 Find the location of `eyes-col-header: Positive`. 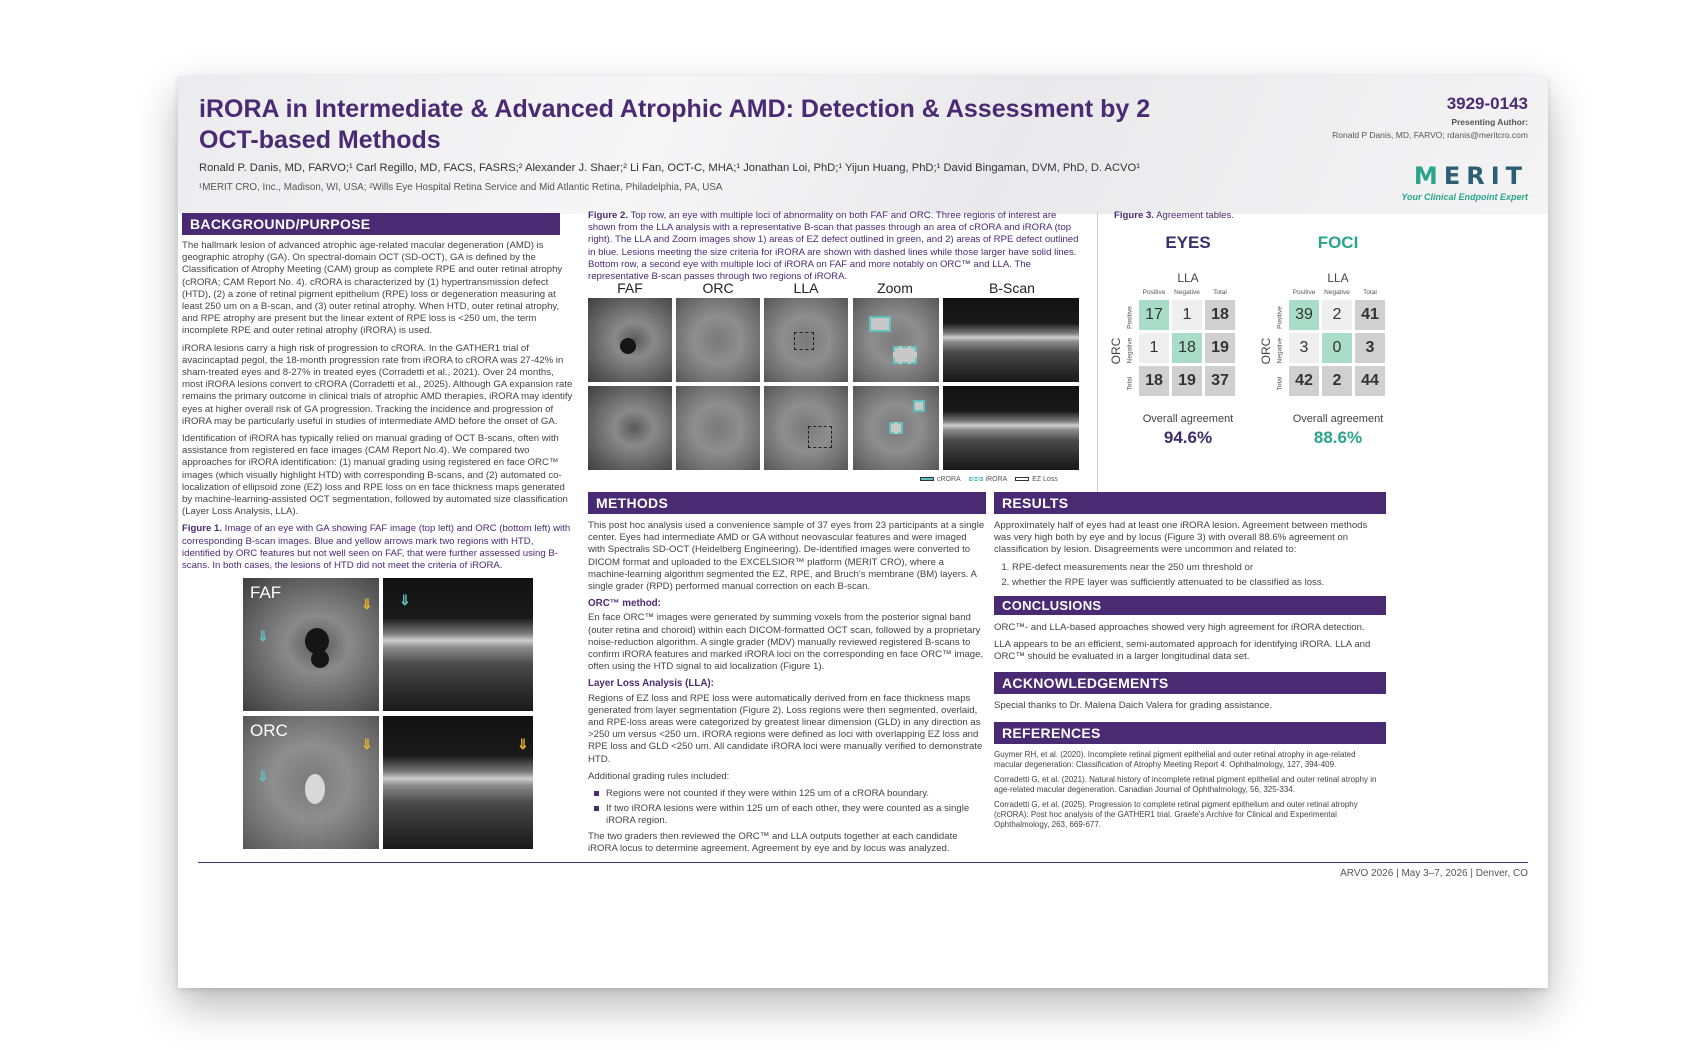

eyes-col-header: Positive is located at coordinates (1154, 292).